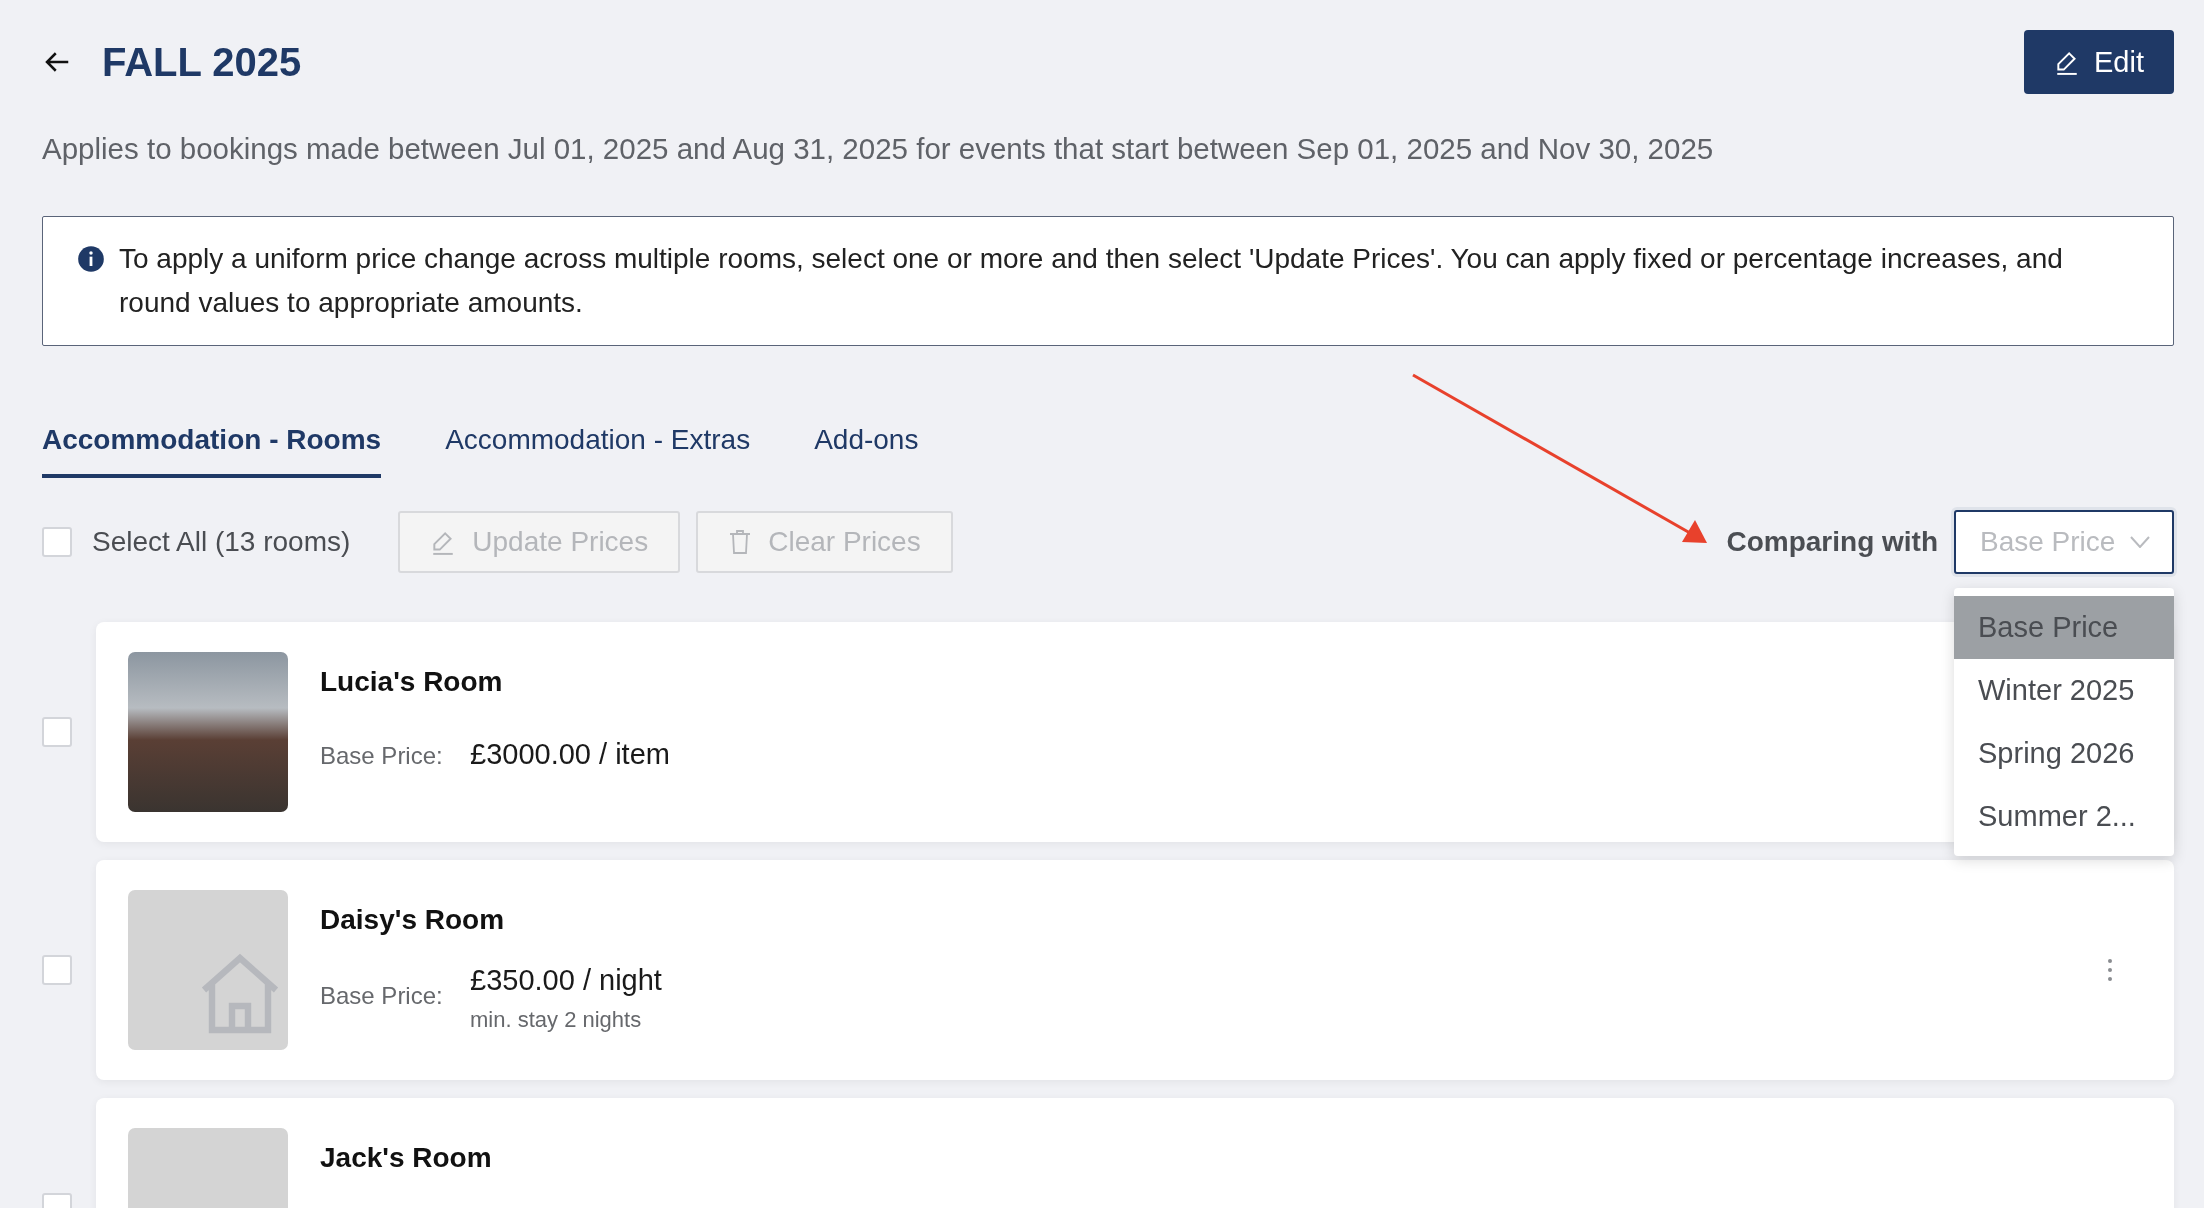 The image size is (2204, 1208). Describe the element at coordinates (566, 980) in the screenshot. I see `price-value: £350.00 / night` at that location.